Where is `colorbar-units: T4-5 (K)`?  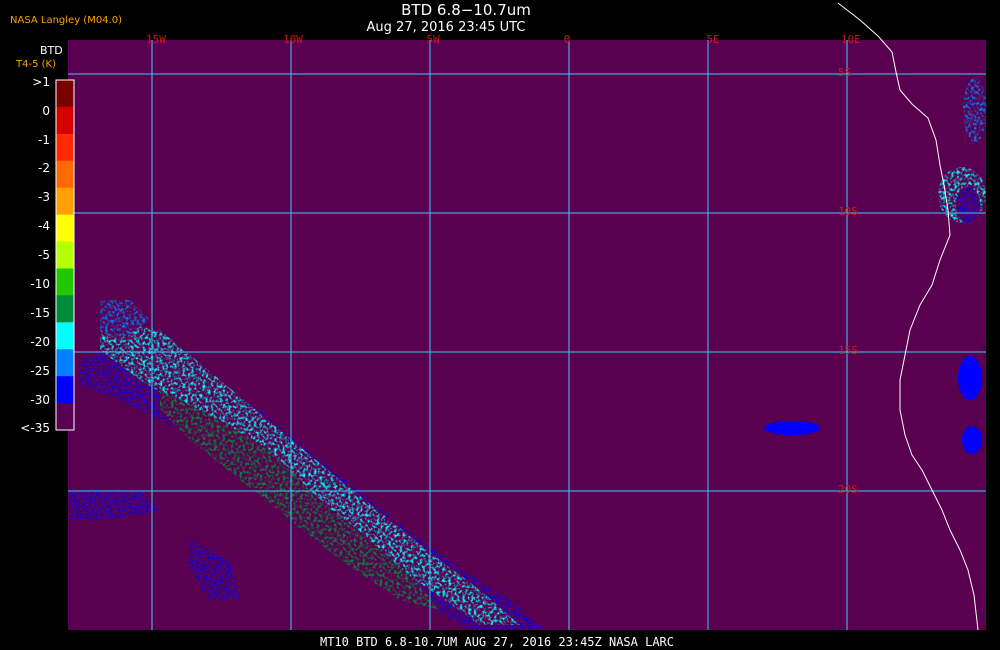
colorbar-units: T4-5 (K) is located at coordinates (36, 64).